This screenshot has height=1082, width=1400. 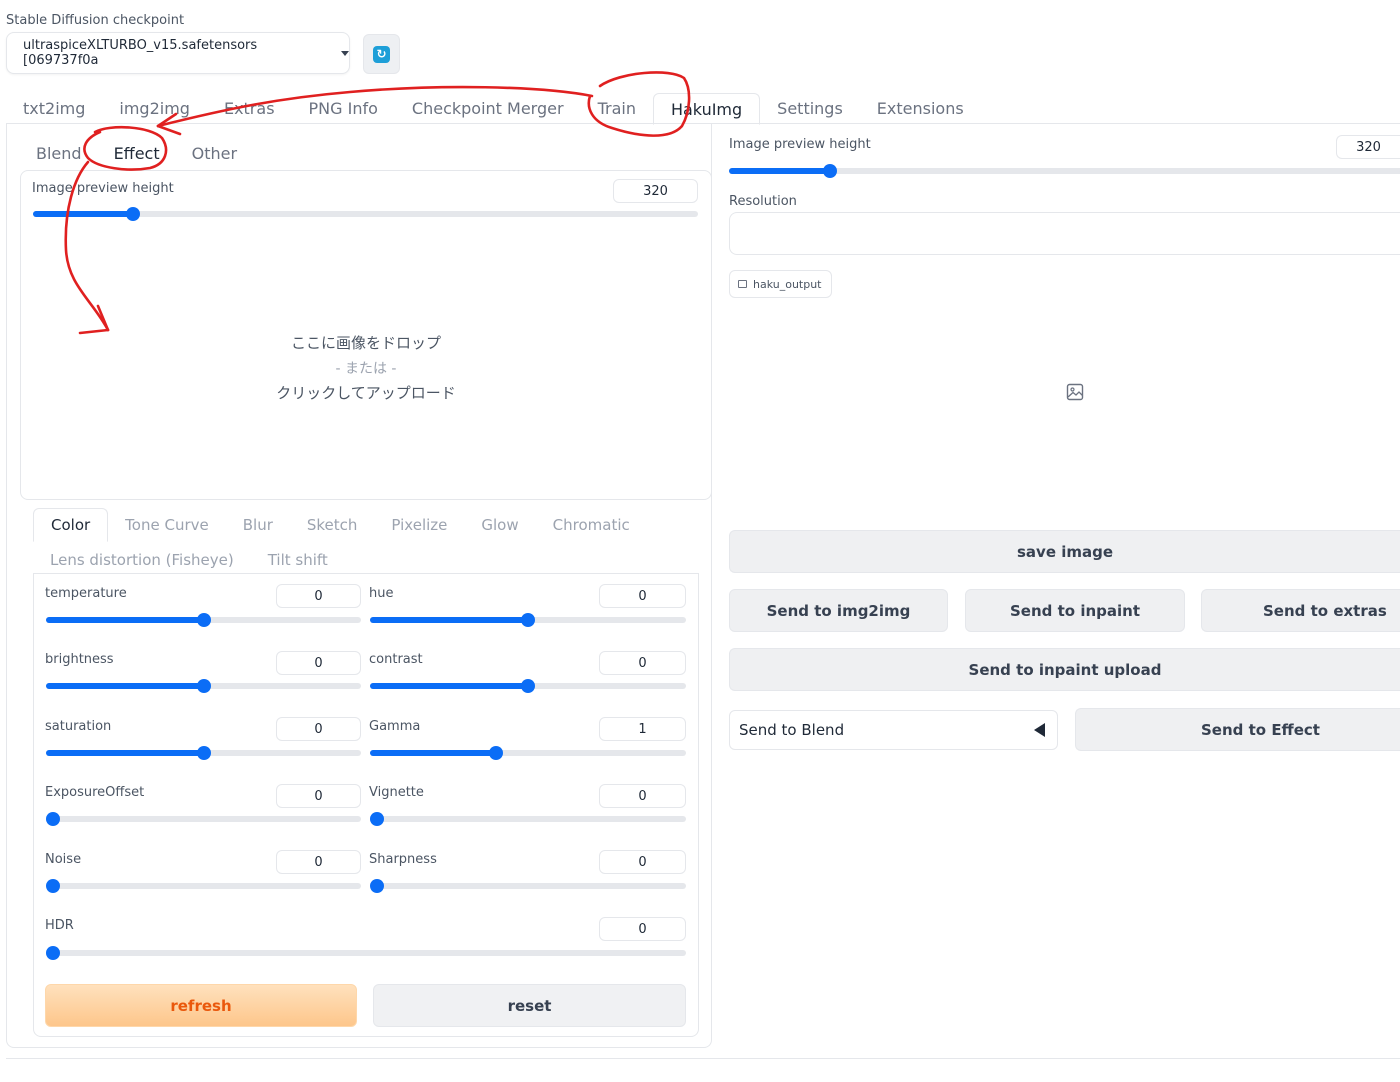 I want to click on brightness-slider, so click(x=203, y=686).